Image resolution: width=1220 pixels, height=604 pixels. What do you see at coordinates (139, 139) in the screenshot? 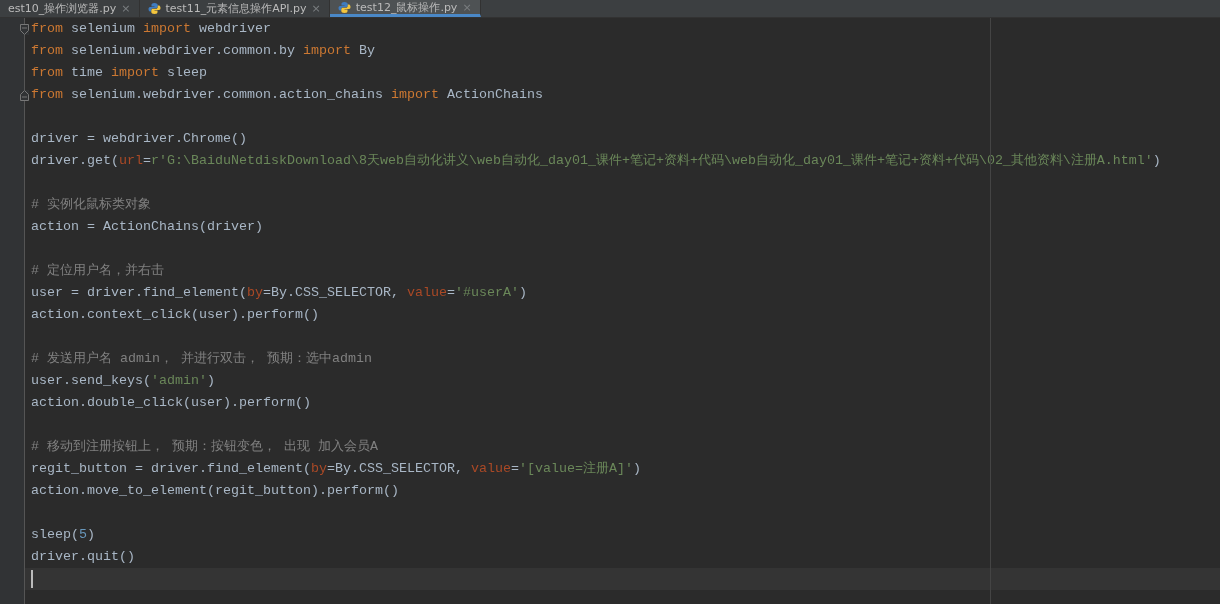
I see `code-line: driver = webdriver.Chrome()` at bounding box center [139, 139].